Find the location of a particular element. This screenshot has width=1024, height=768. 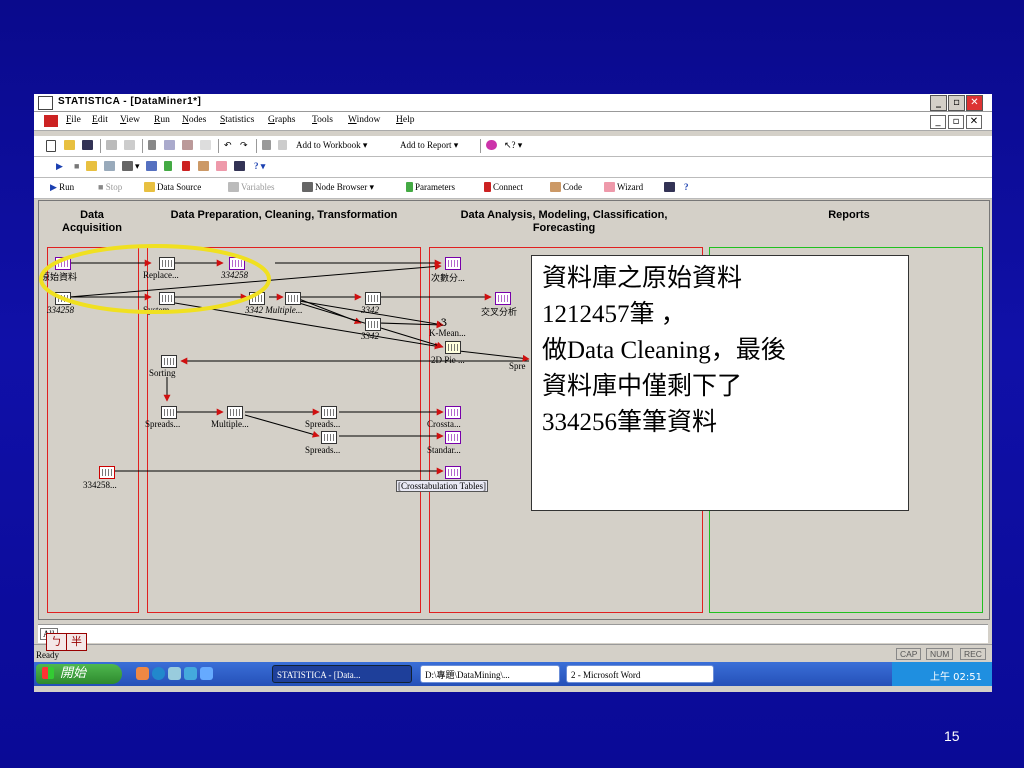

status-bar: Ready ㄅ 半 CAP NUM REC is located at coordinates (513, 648).